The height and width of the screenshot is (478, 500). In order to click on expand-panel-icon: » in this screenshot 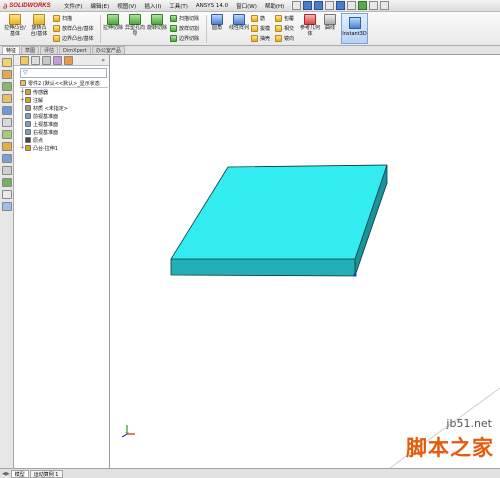, I will do `click(103, 60)`.